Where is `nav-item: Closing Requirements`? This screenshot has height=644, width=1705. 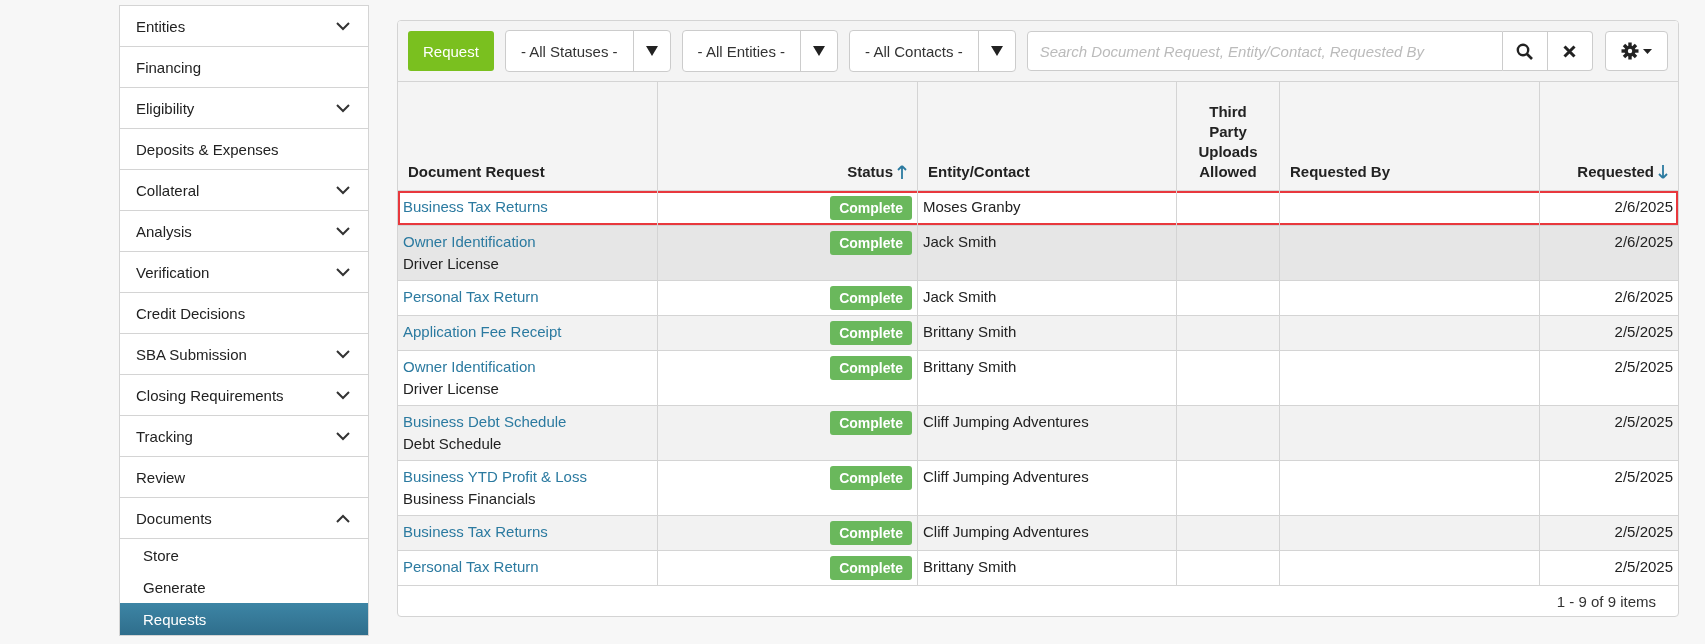
nav-item: Closing Requirements is located at coordinates (244, 395).